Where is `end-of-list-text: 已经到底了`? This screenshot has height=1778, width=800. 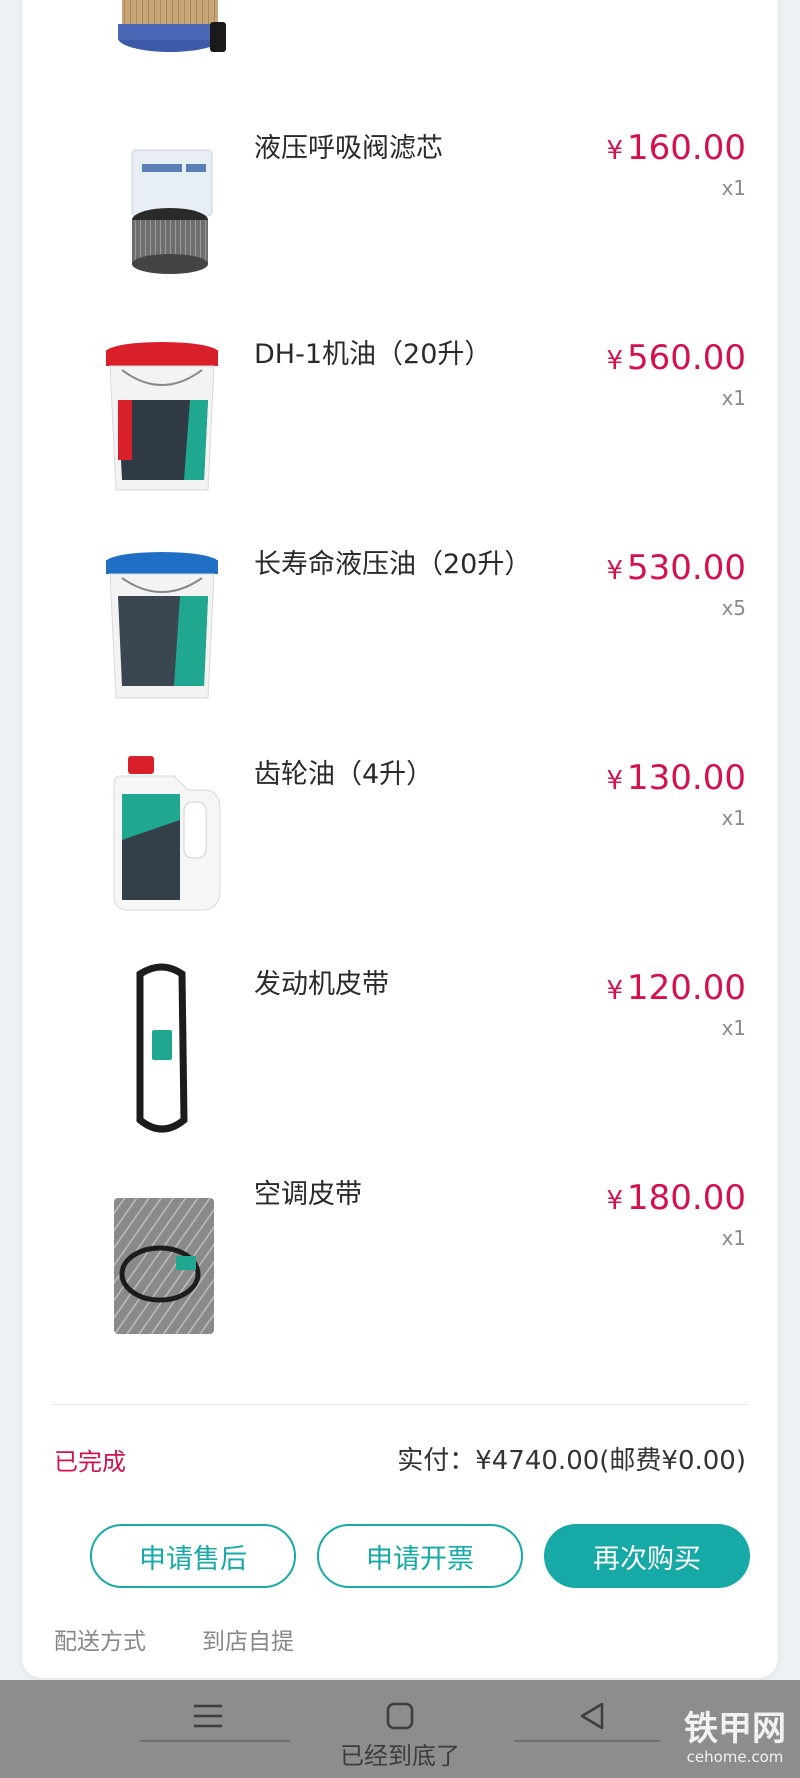
end-of-list-text: 已经到底了 is located at coordinates (400, 1756).